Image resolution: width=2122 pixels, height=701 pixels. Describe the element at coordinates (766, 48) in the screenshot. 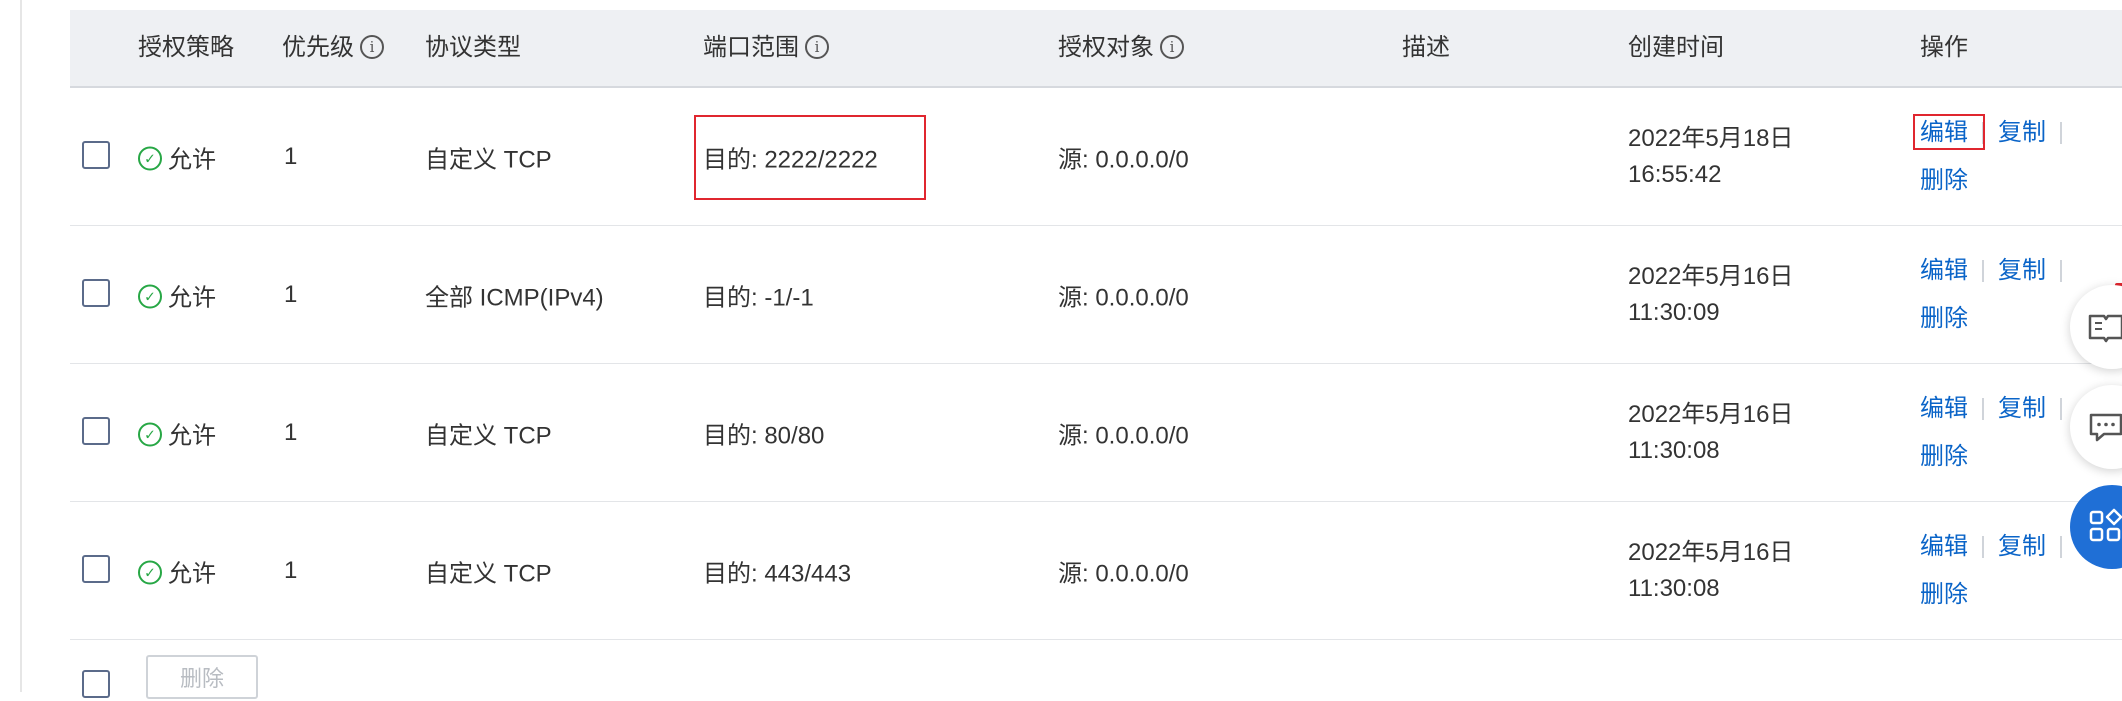

I see `header-port-range: 端口范围 i` at that location.